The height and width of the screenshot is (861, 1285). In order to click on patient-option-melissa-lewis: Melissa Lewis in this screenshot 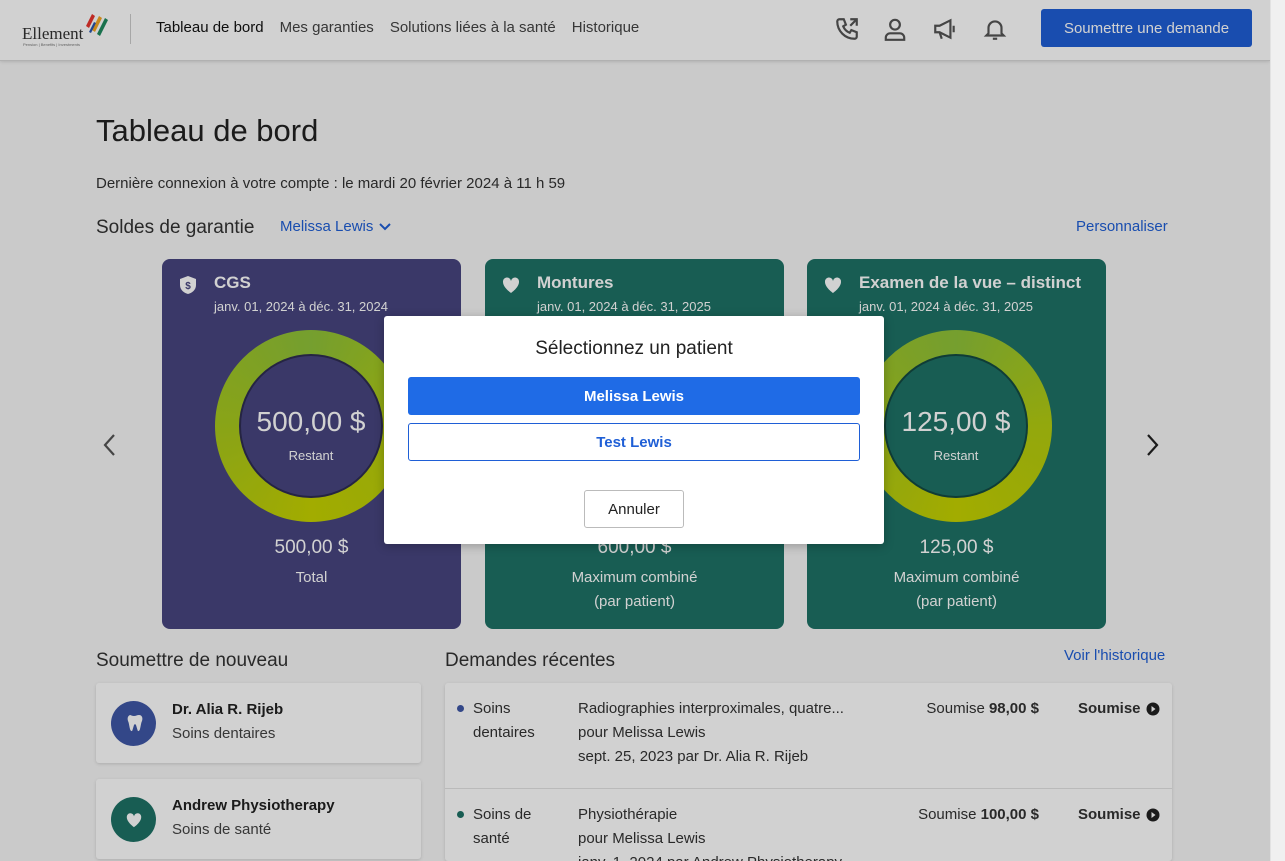, I will do `click(634, 396)`.